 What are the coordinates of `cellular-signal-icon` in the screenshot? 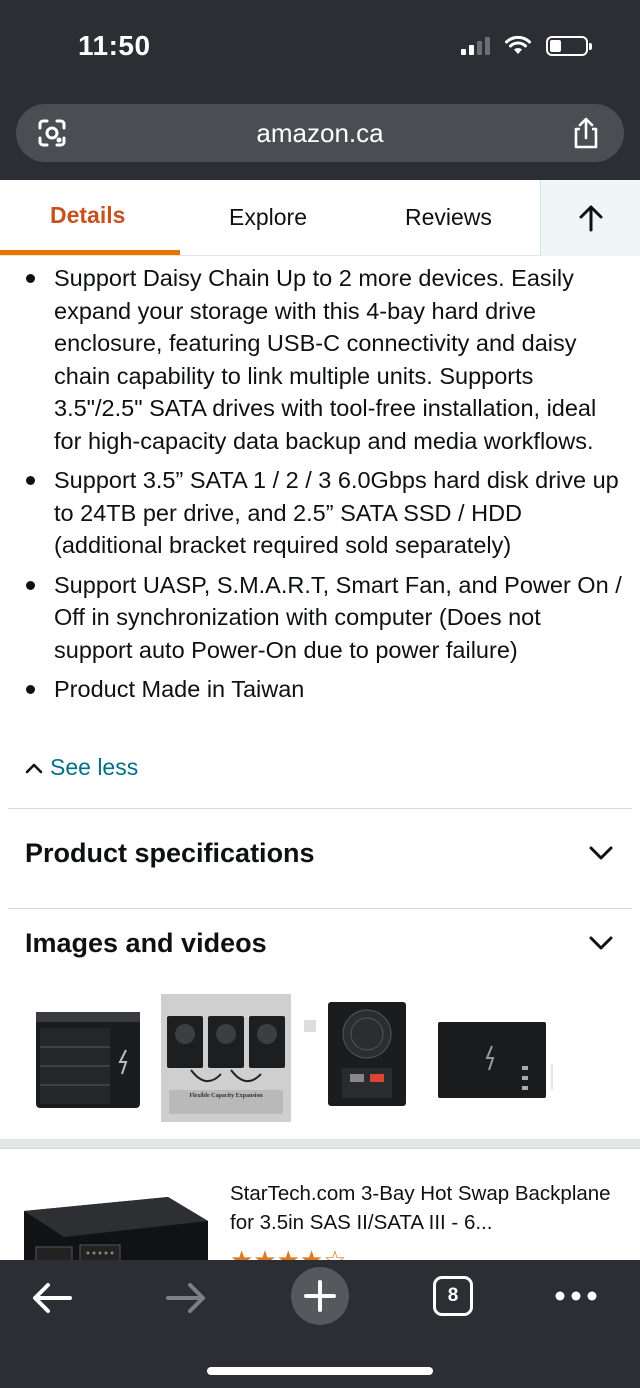 It's located at (475, 46).